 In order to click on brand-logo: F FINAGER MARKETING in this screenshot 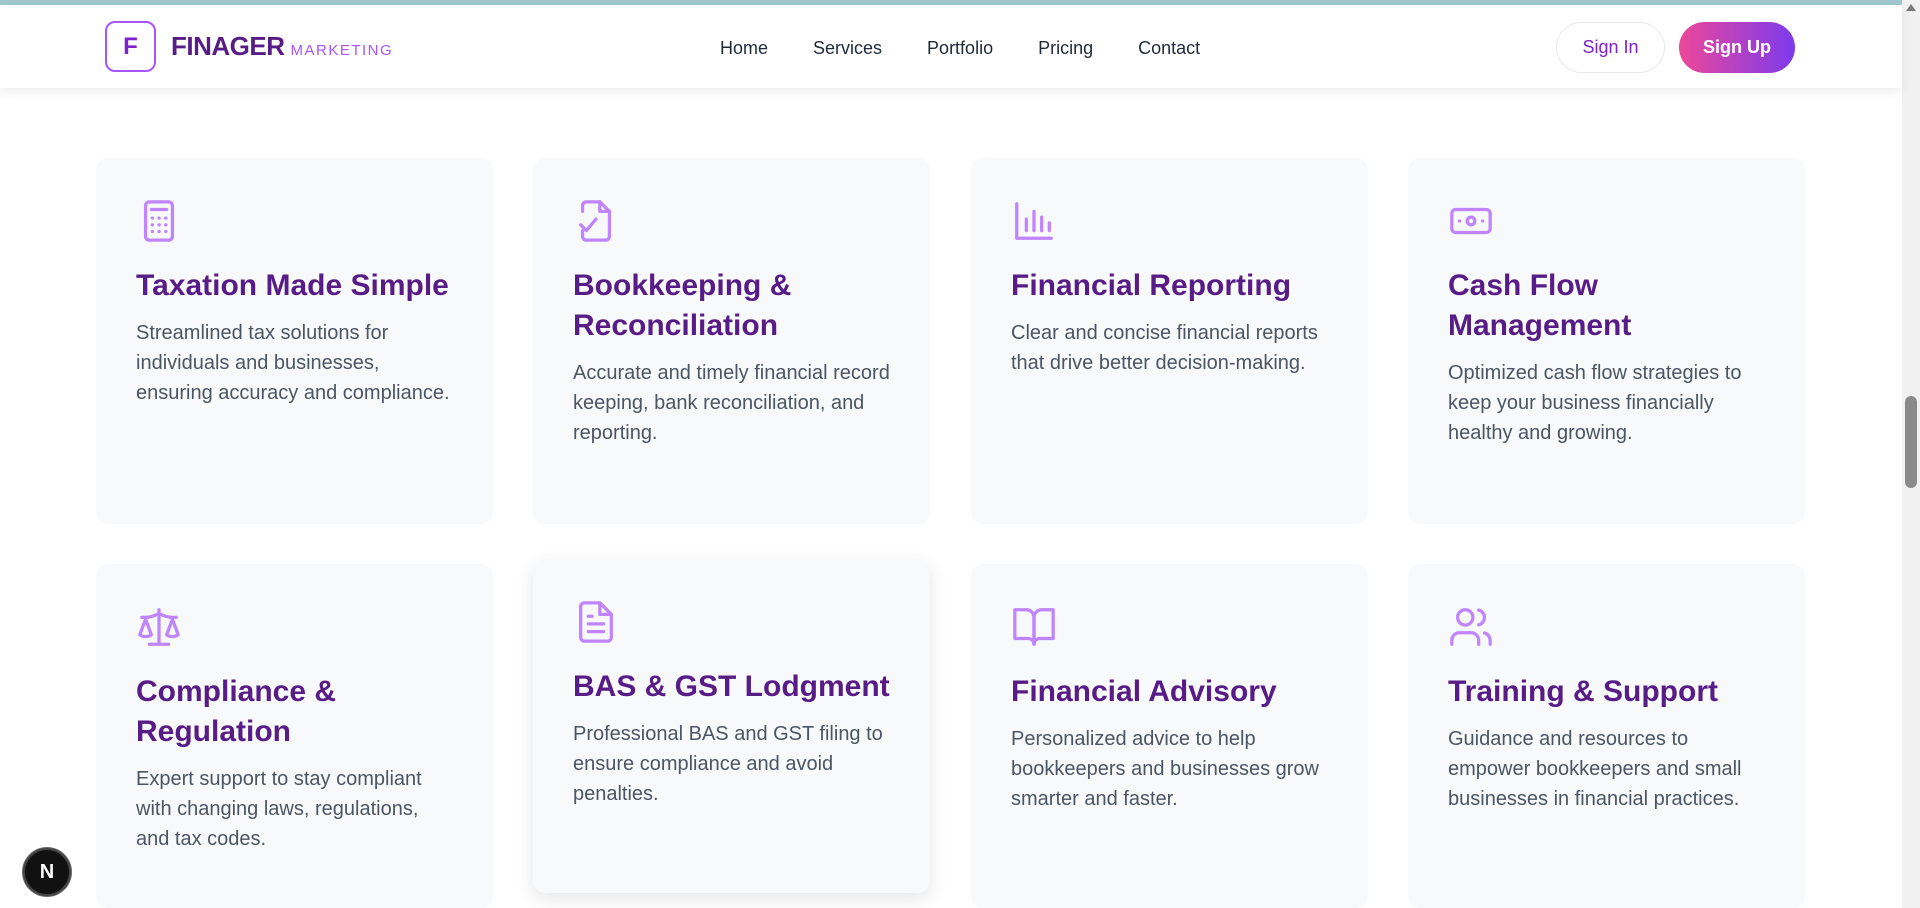, I will do `click(249, 46)`.